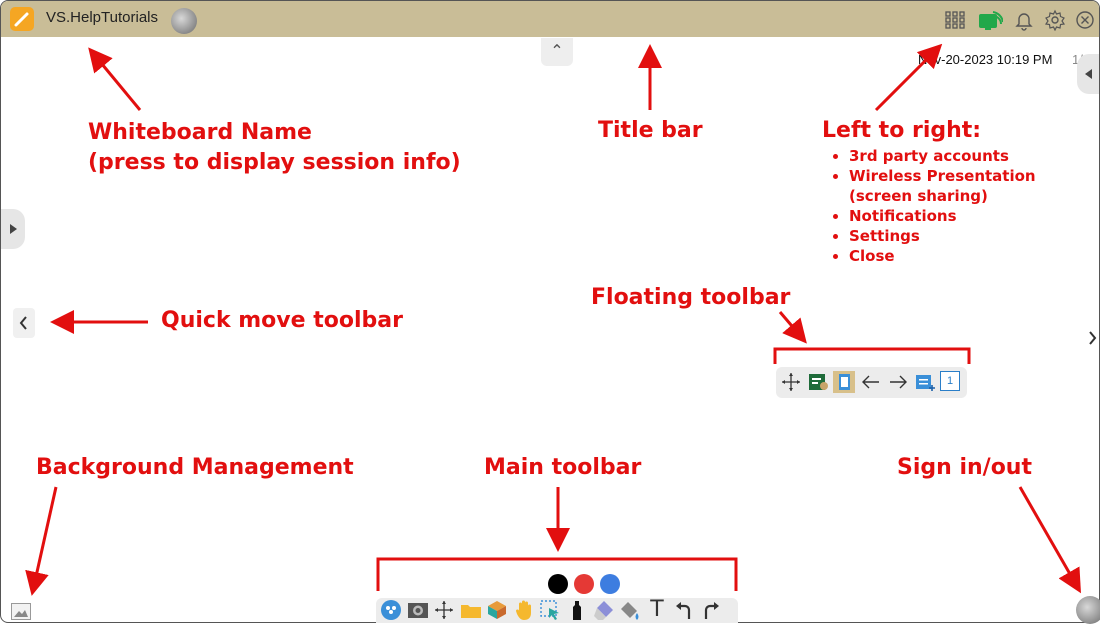 Image resolution: width=1100 pixels, height=624 pixels. What do you see at coordinates (955, 20) in the screenshot?
I see `grid-apps-icon` at bounding box center [955, 20].